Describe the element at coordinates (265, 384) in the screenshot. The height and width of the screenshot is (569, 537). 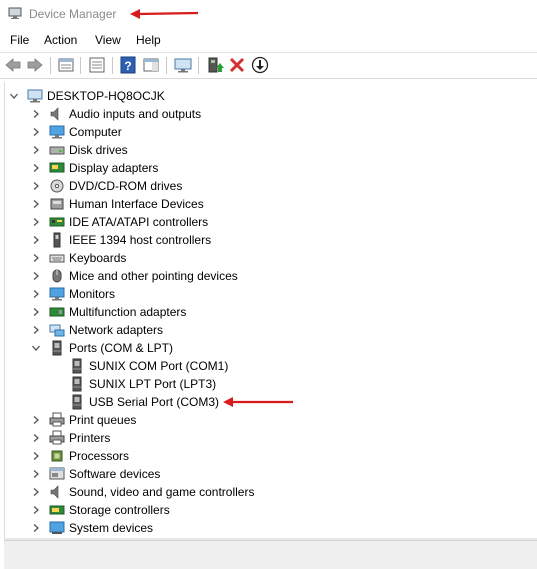
I see `tree-device: SUNIX LPT Port (LPT3)` at that location.